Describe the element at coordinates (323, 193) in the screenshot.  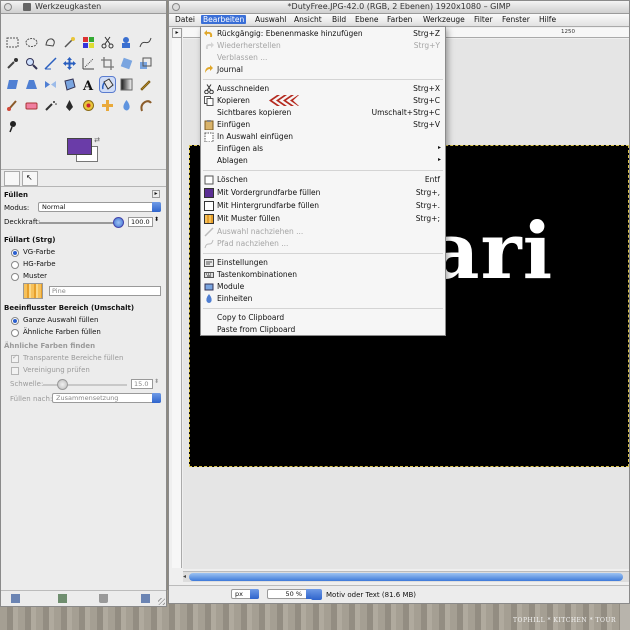
I see `menu-item-fill-fg: Mit Vordergrundfarbe füllen Strg+,` at that location.